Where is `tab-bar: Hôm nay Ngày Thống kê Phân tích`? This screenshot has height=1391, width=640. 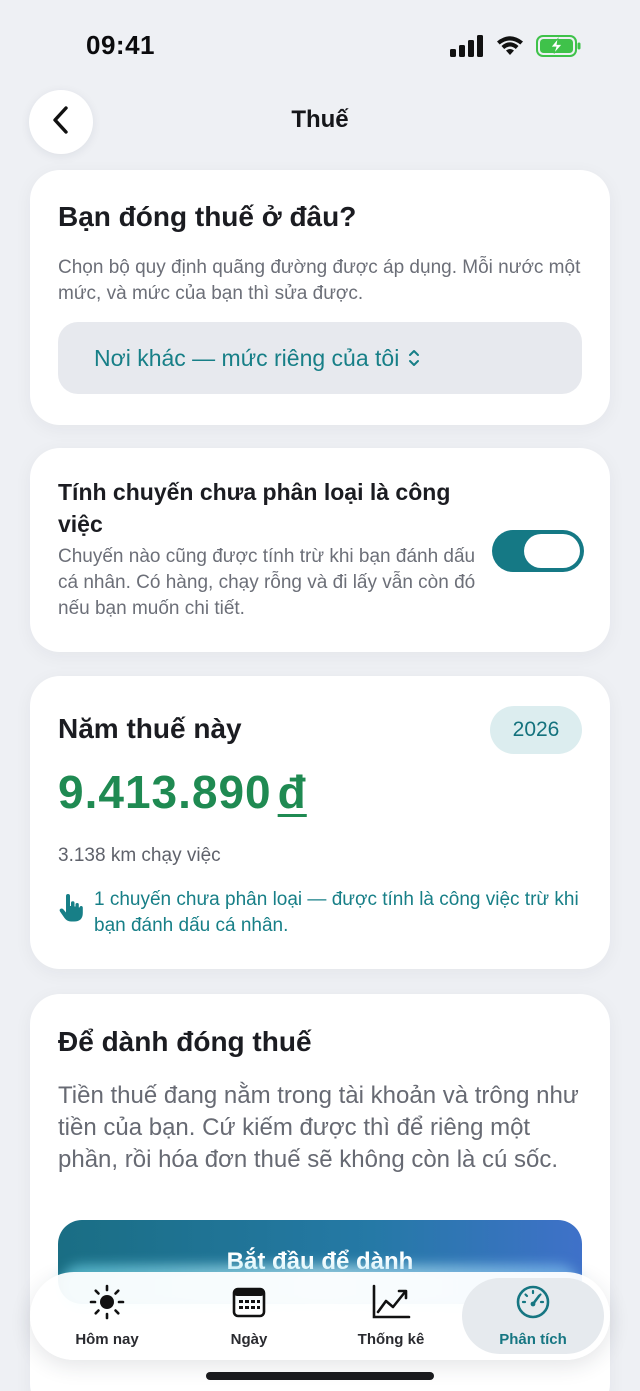 tab-bar: Hôm nay Ngày Thống kê Phân tích is located at coordinates (320, 1316).